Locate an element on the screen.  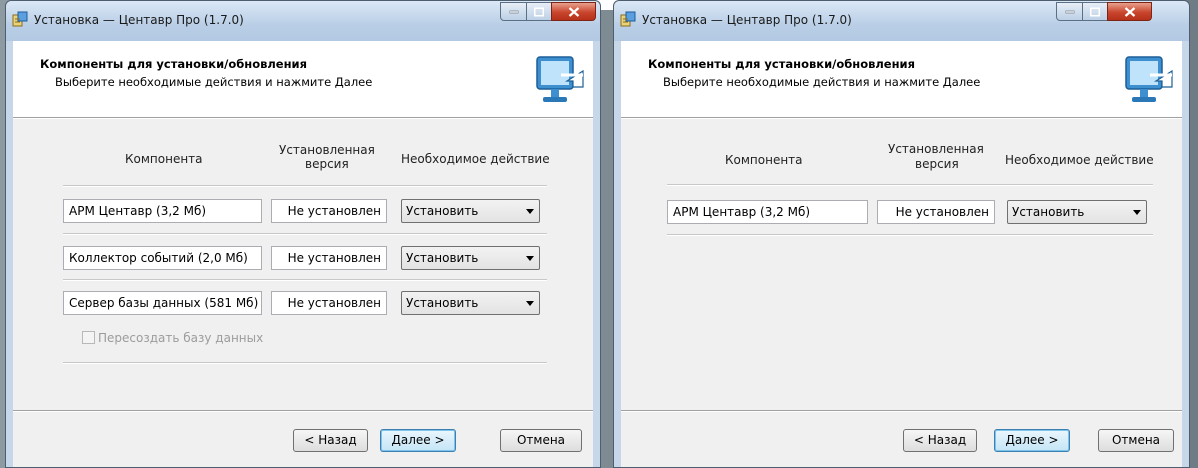
checkbox-box is located at coordinates (88, 337).